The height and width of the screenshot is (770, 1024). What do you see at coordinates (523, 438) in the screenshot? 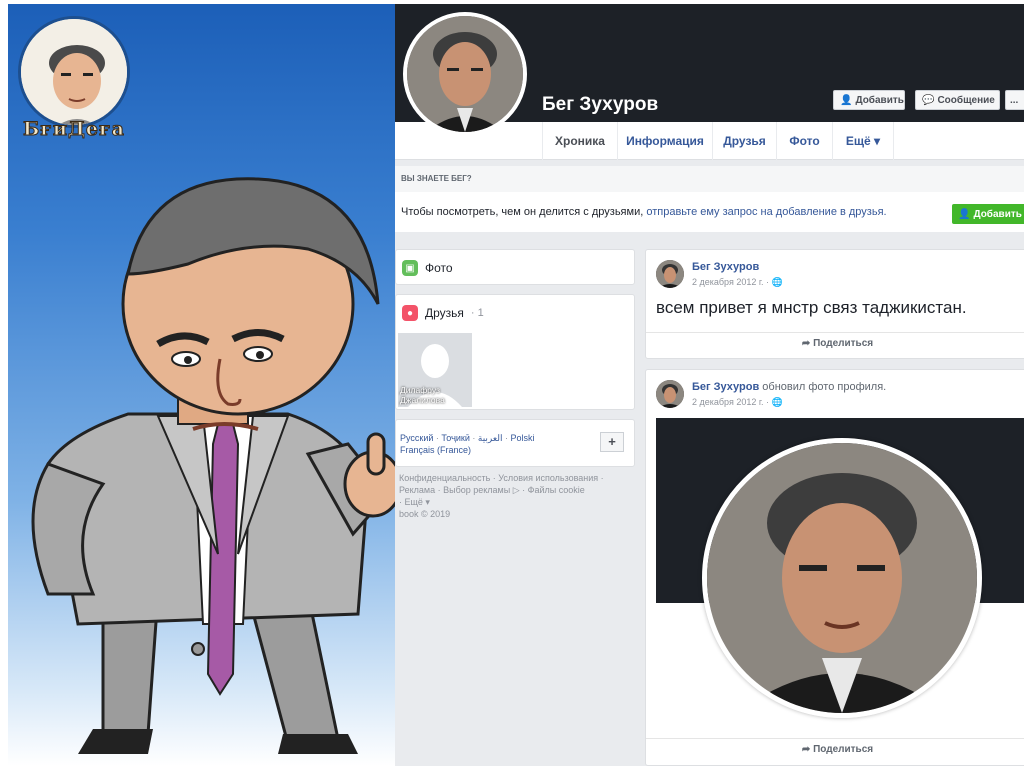
I see `lang-polish: Polski` at bounding box center [523, 438].